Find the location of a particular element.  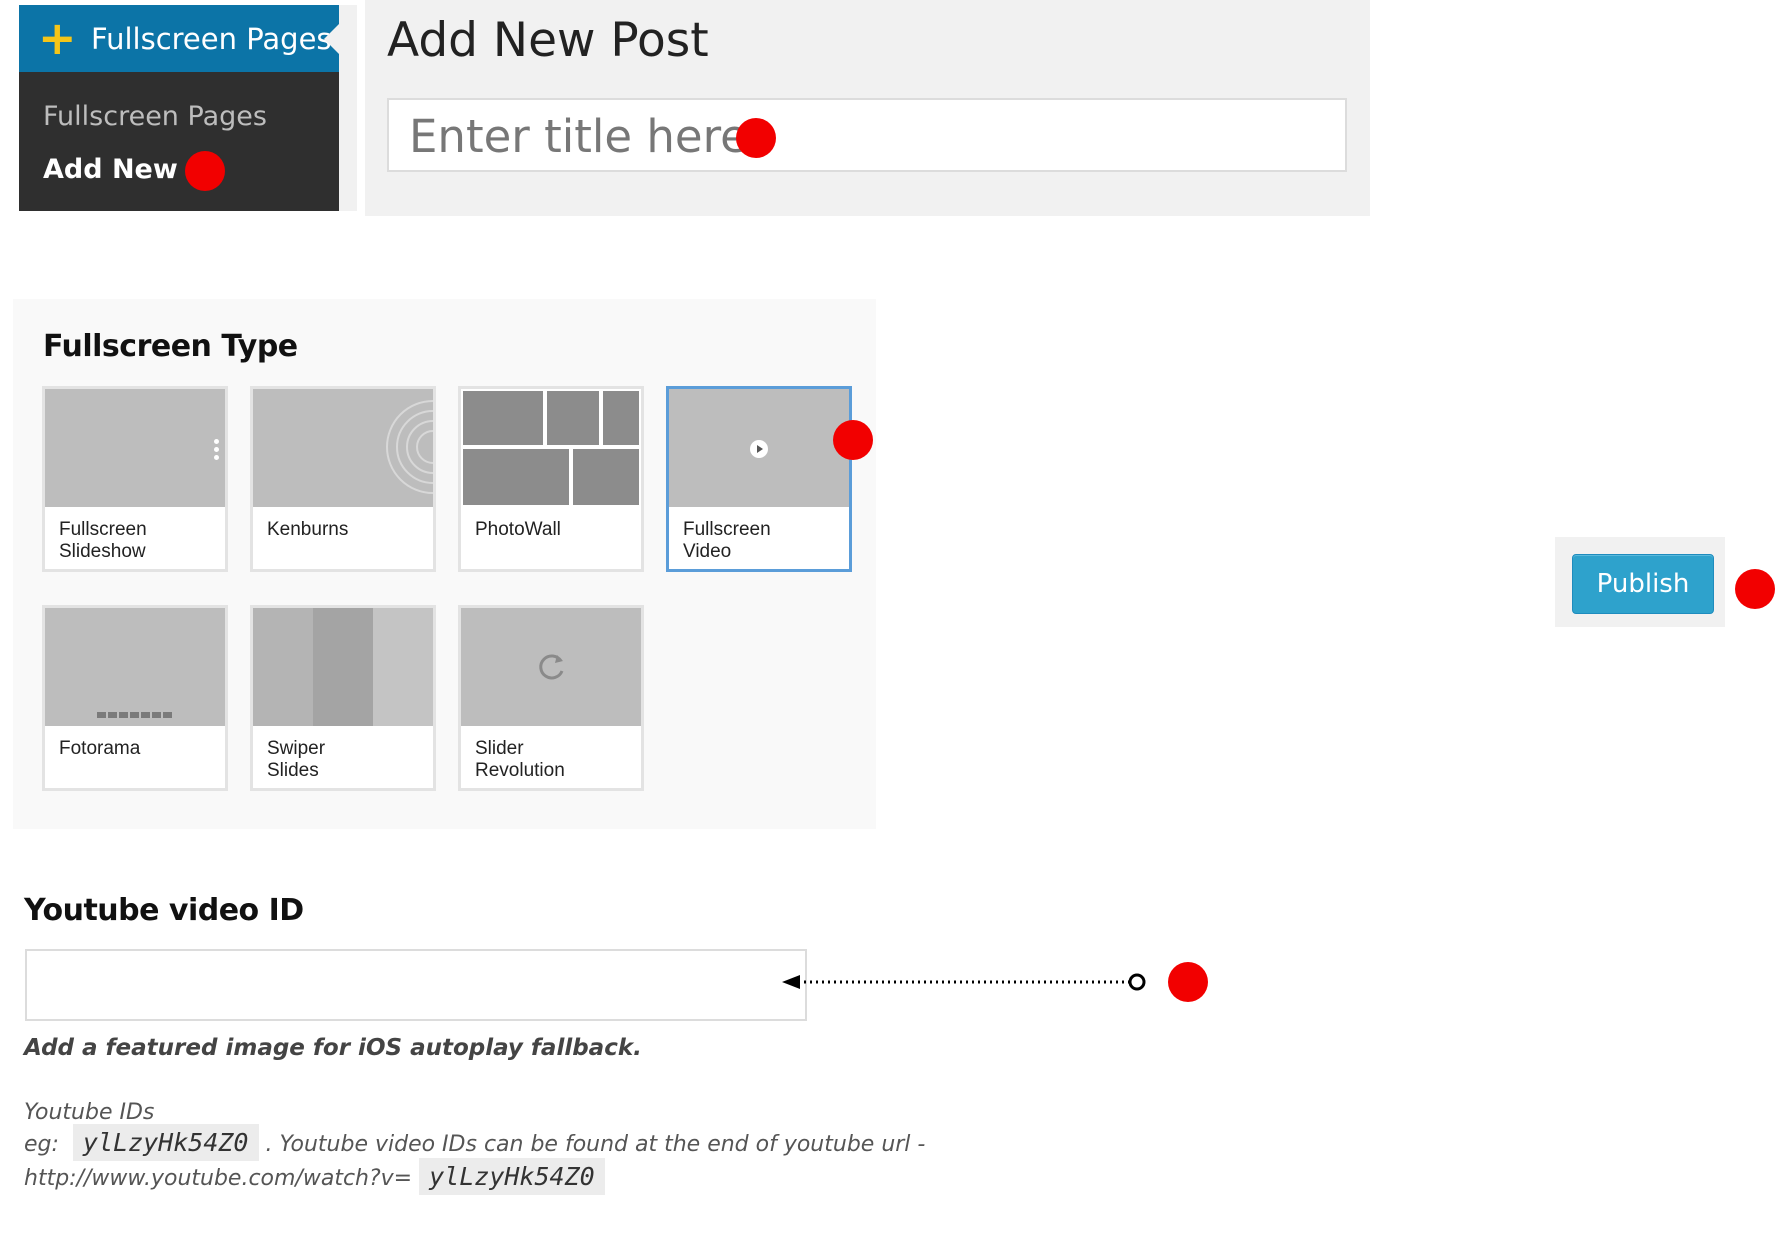

example-id: ylLzyHk54Z0 is located at coordinates (165, 1142).